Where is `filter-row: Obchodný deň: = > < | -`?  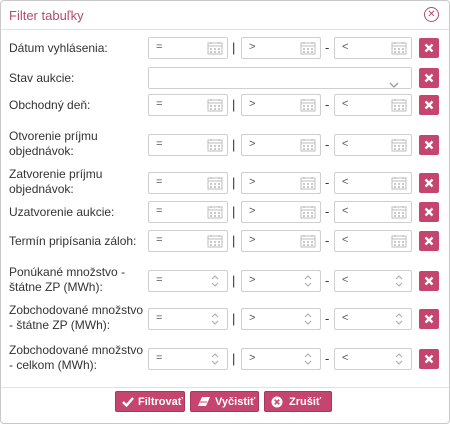
filter-row: Obchodný deň: = > < | - is located at coordinates (225, 105).